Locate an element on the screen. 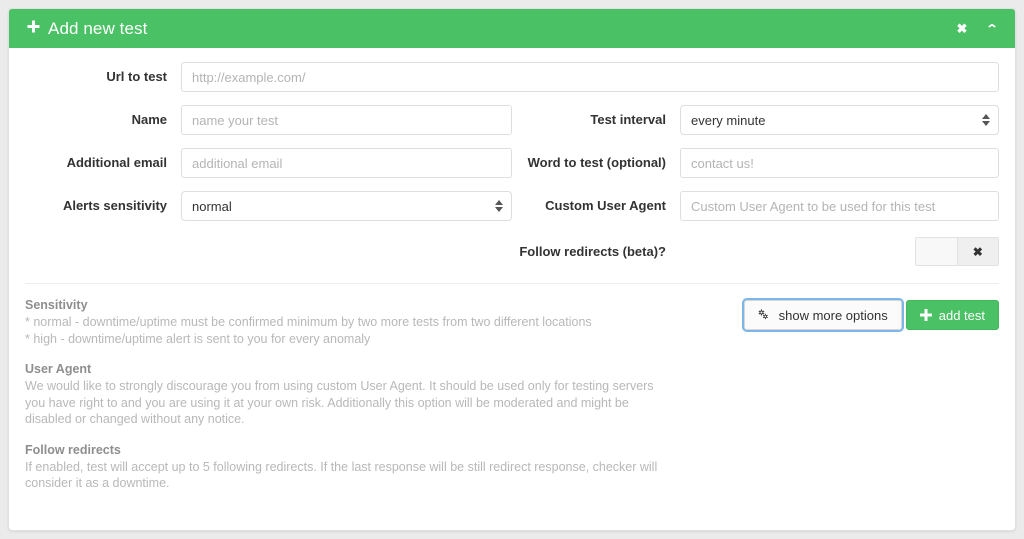 Image resolution: width=1024 pixels, height=539 pixels. additional-email-field-wrap is located at coordinates (346, 163).